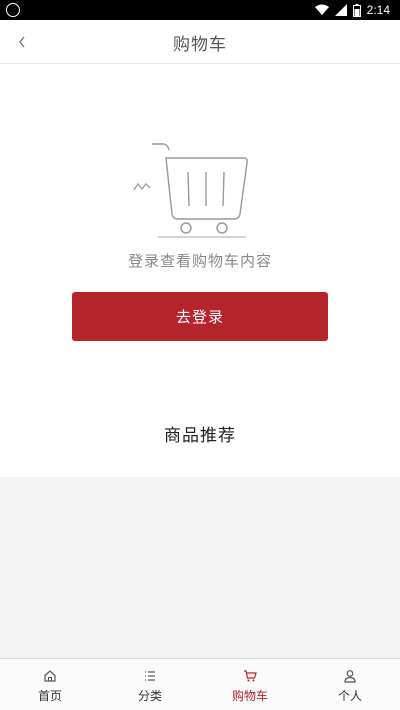 The image size is (400, 710). Describe the element at coordinates (350, 684) in the screenshot. I see `tab-profile: 个人` at that location.